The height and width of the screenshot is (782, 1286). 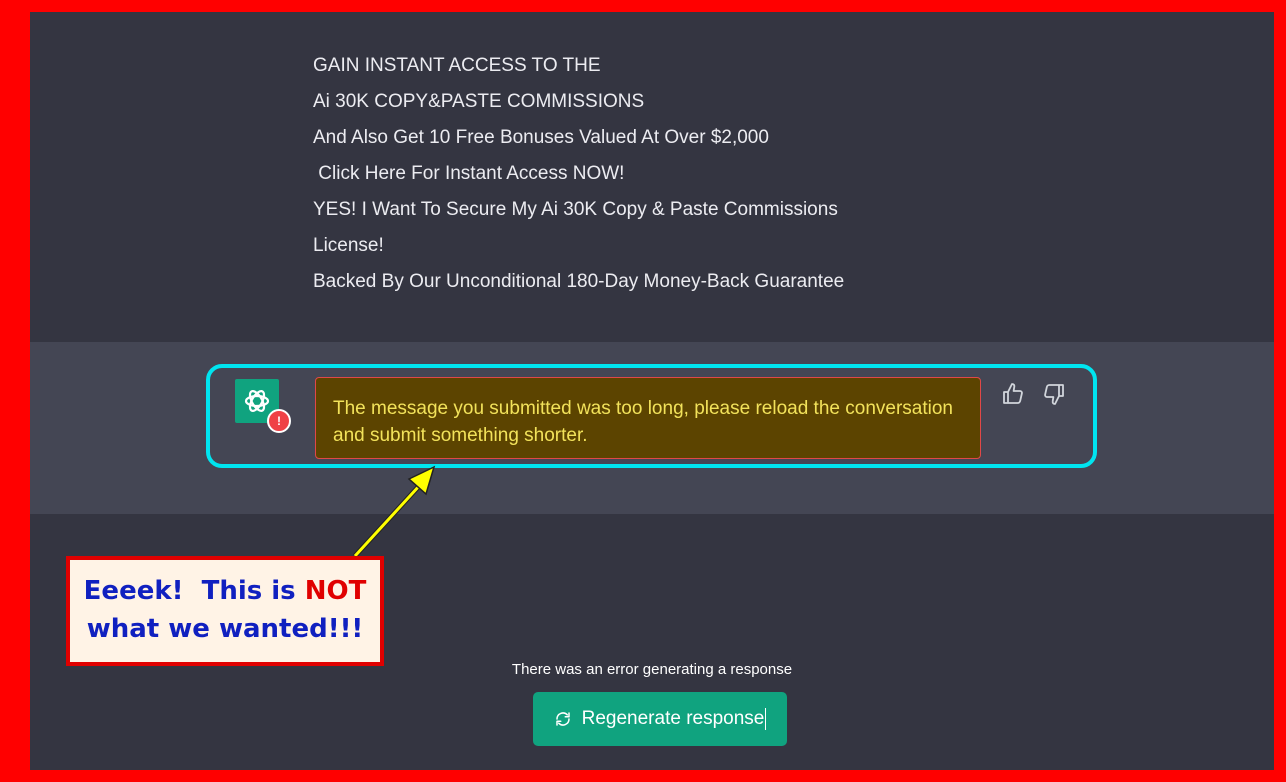 I want to click on annotation-callout: Eeeek! This is NOT what we wanted!!!, so click(x=225, y=611).